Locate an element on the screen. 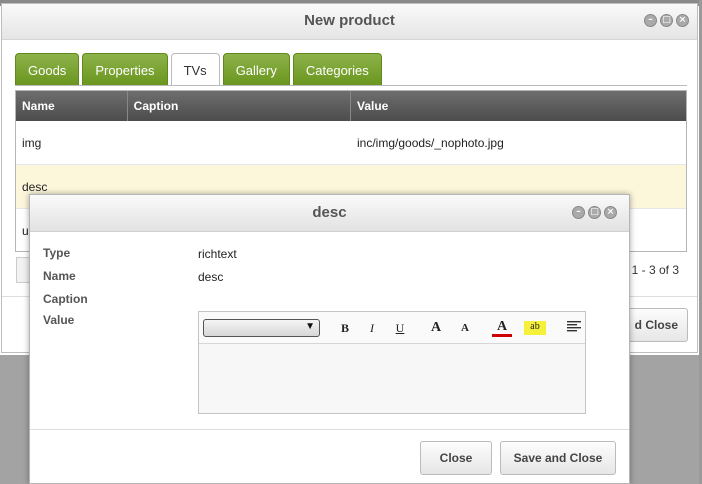 This screenshot has height=484, width=702. cell-value: inc/img/goods/_nophoto.jpg is located at coordinates (430, 142).